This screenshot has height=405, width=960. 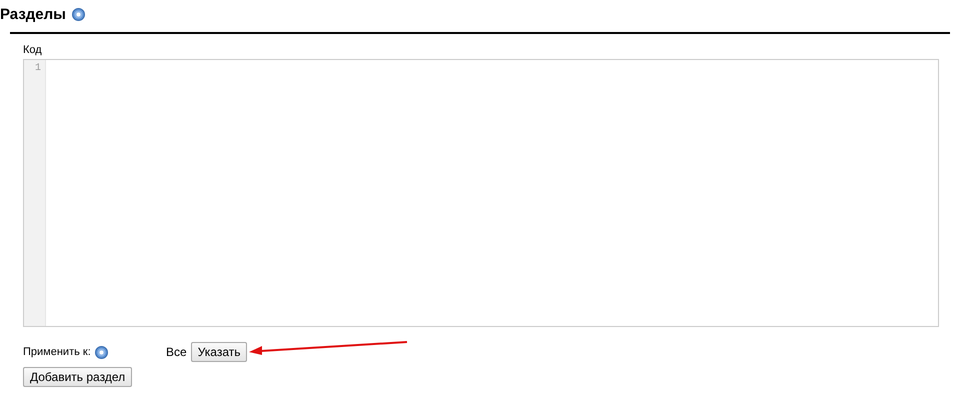 I want to click on value-text: Все, so click(x=176, y=352).